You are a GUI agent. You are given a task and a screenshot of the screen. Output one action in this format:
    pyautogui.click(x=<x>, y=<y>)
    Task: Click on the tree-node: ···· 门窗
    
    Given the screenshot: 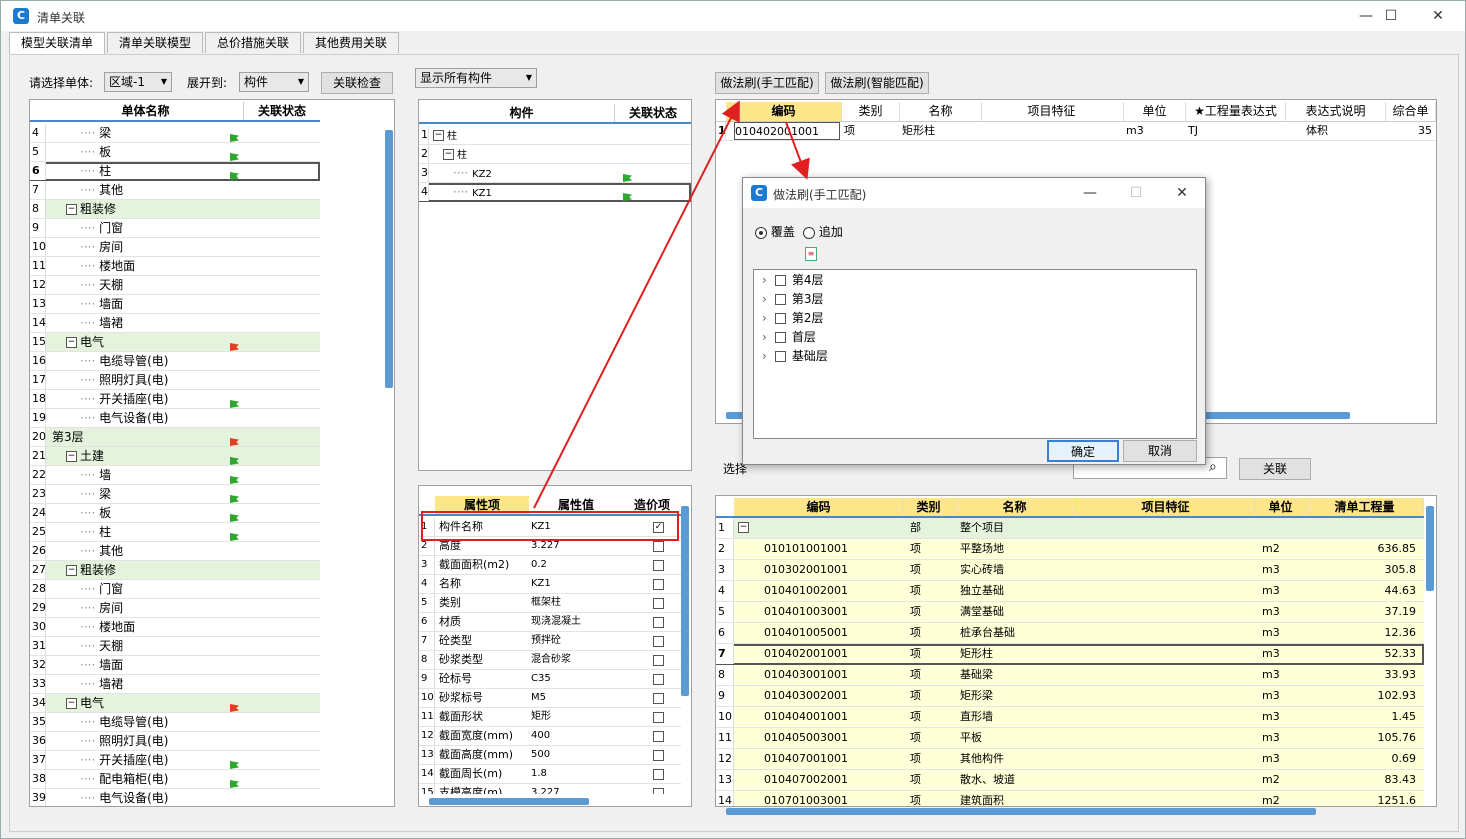 What is the action you would take?
    pyautogui.click(x=160, y=228)
    